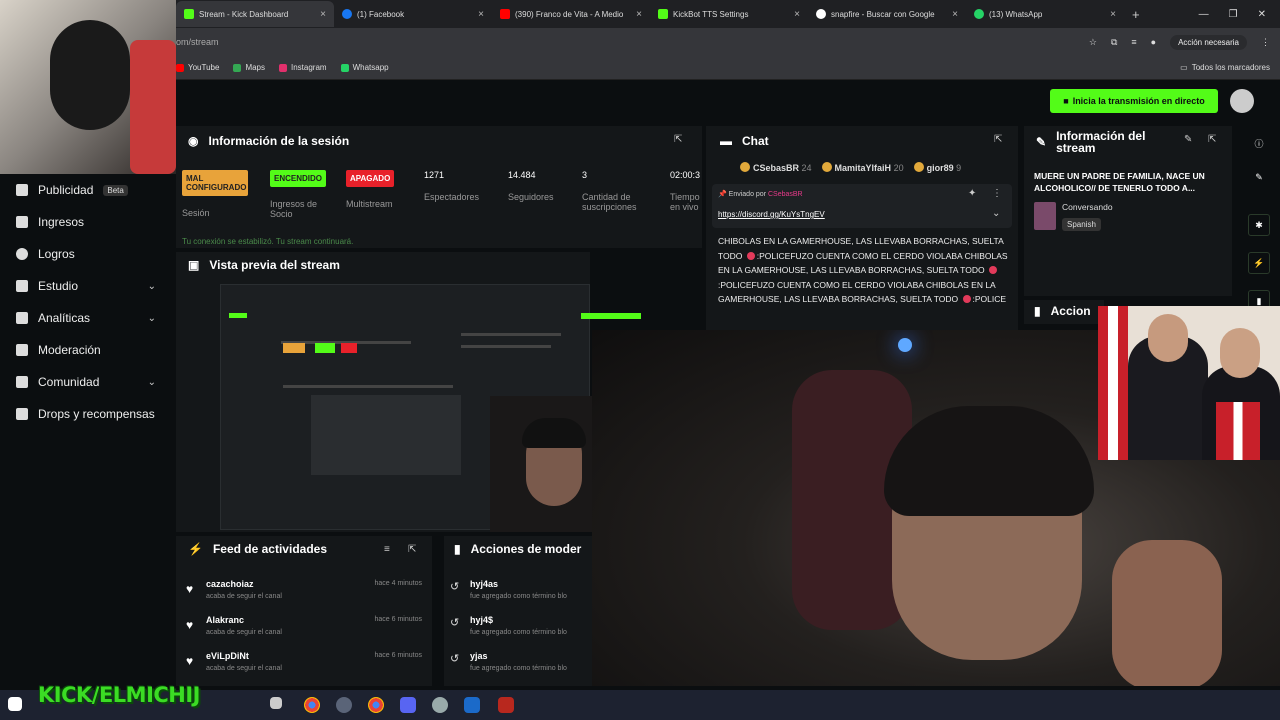  I want to click on sidebar-item-logros: Logros, so click(88, 254).